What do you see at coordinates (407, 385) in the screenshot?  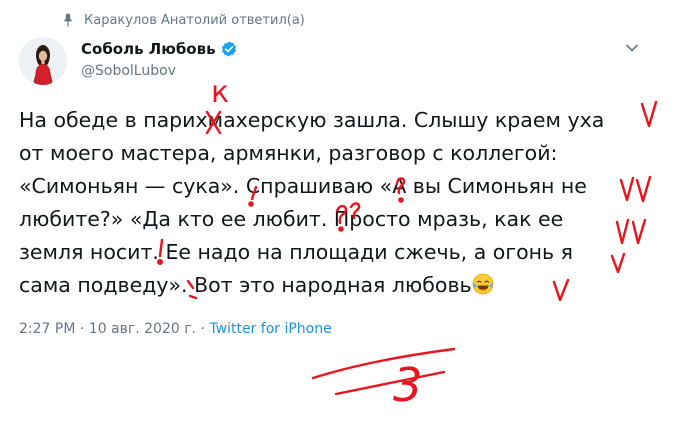 I see `grade-mark: 3` at bounding box center [407, 385].